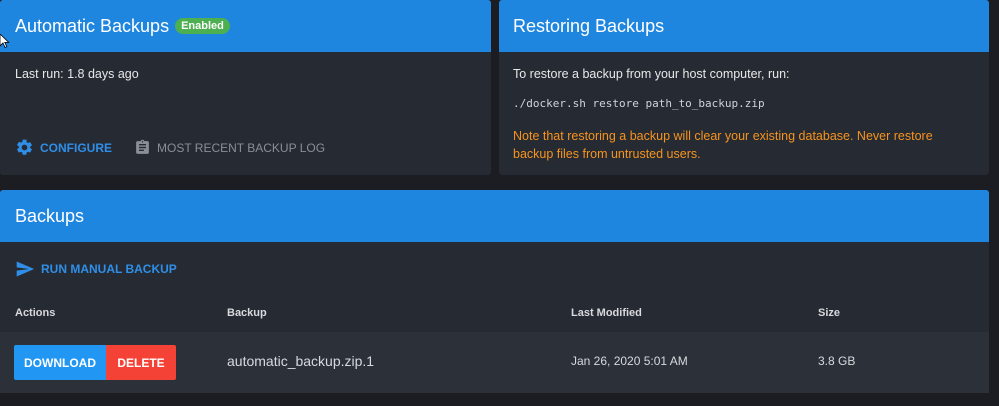  Describe the element at coordinates (35, 313) in the screenshot. I see `column-header-actions: Actions` at that location.